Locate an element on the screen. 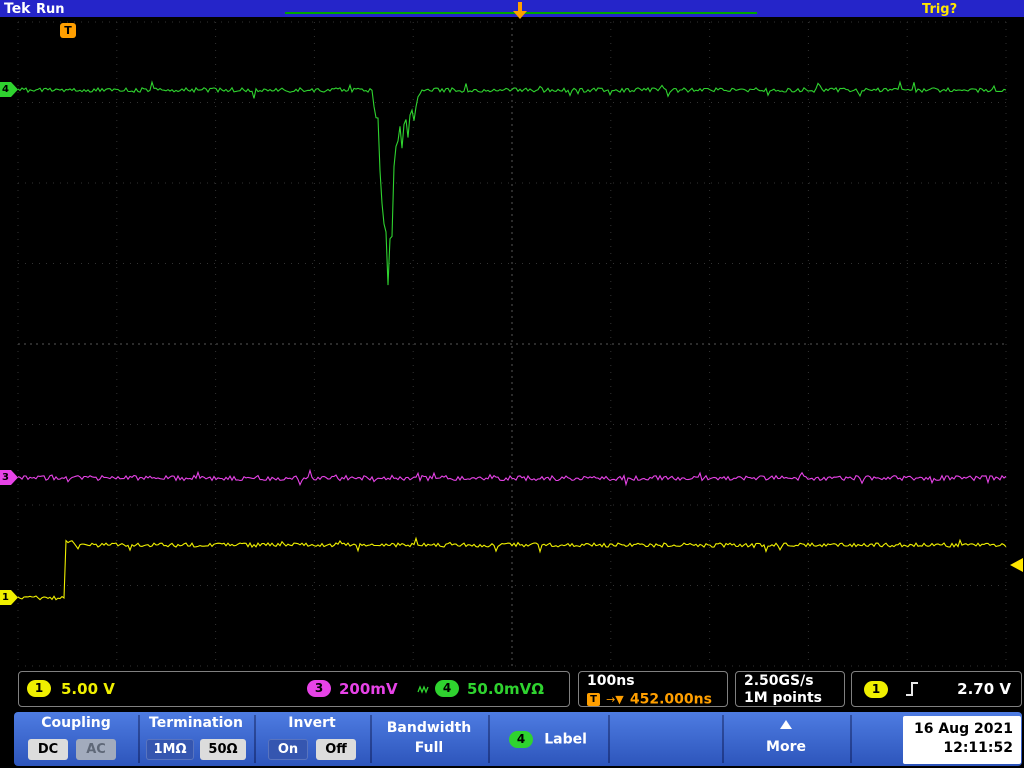 The height and width of the screenshot is (768, 1024). trigger-flag-icon: T is located at coordinates (593, 699).